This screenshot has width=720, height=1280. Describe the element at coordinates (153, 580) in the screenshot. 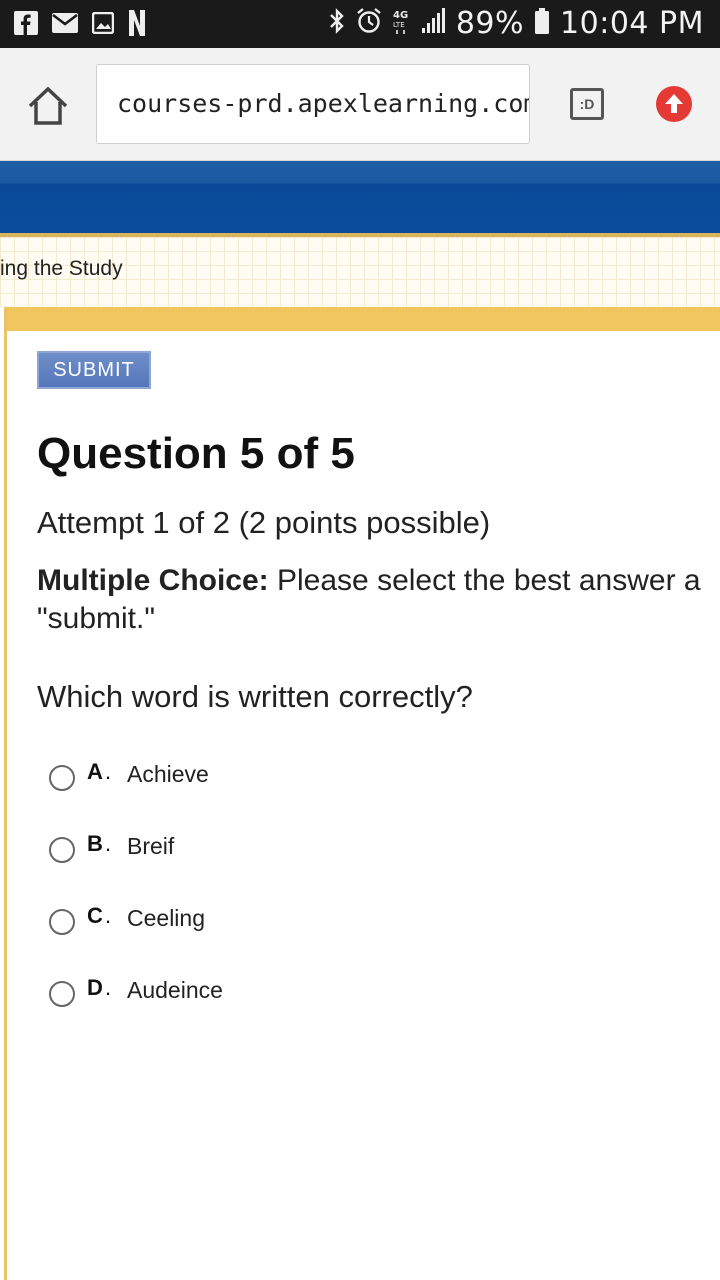

I see `instruction-label: Multiple Choice:` at that location.